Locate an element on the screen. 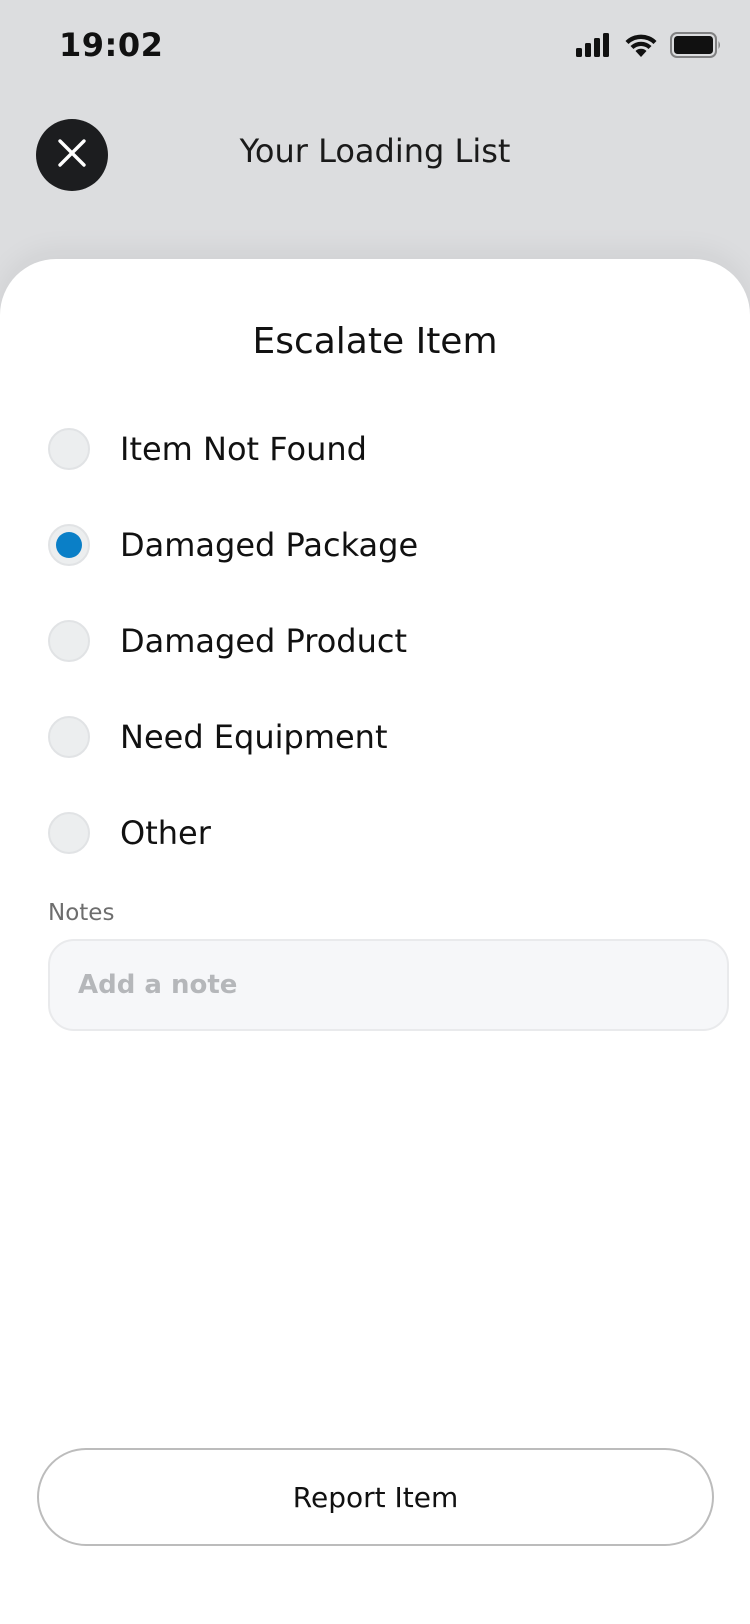 The image size is (750, 1624). option-label: Damaged Package is located at coordinates (269, 545).